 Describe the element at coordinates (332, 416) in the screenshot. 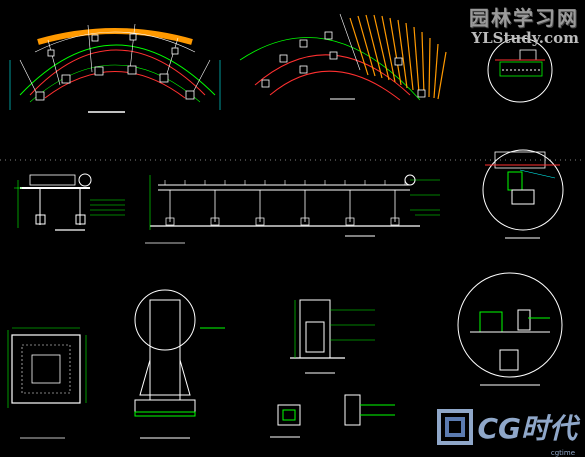

I see `small-details` at that location.